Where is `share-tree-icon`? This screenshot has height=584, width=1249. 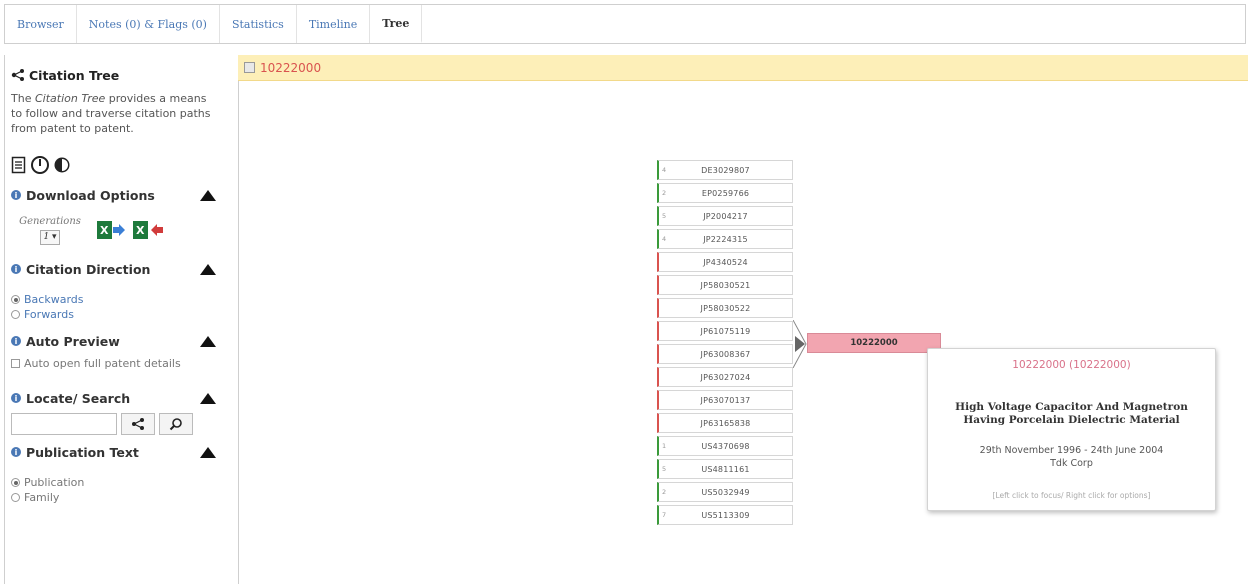
share-tree-icon is located at coordinates (17, 75).